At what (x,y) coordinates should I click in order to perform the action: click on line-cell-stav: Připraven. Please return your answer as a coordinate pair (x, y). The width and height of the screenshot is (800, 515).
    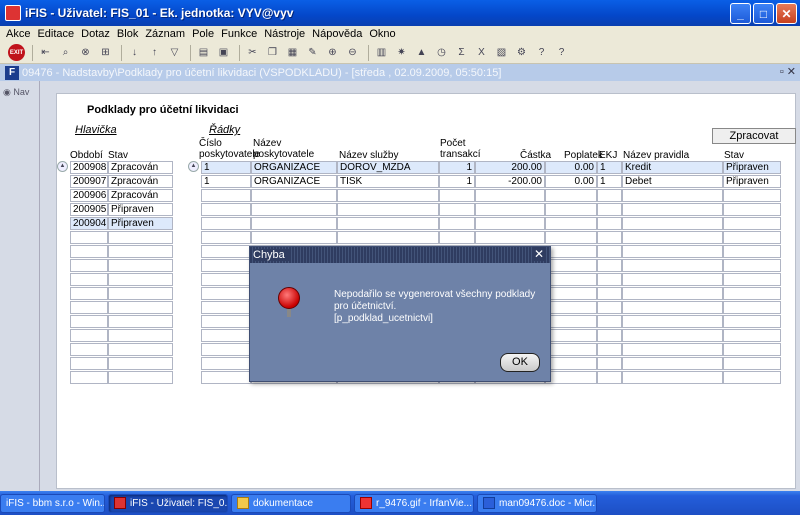
    Looking at the image, I should click on (752, 167).